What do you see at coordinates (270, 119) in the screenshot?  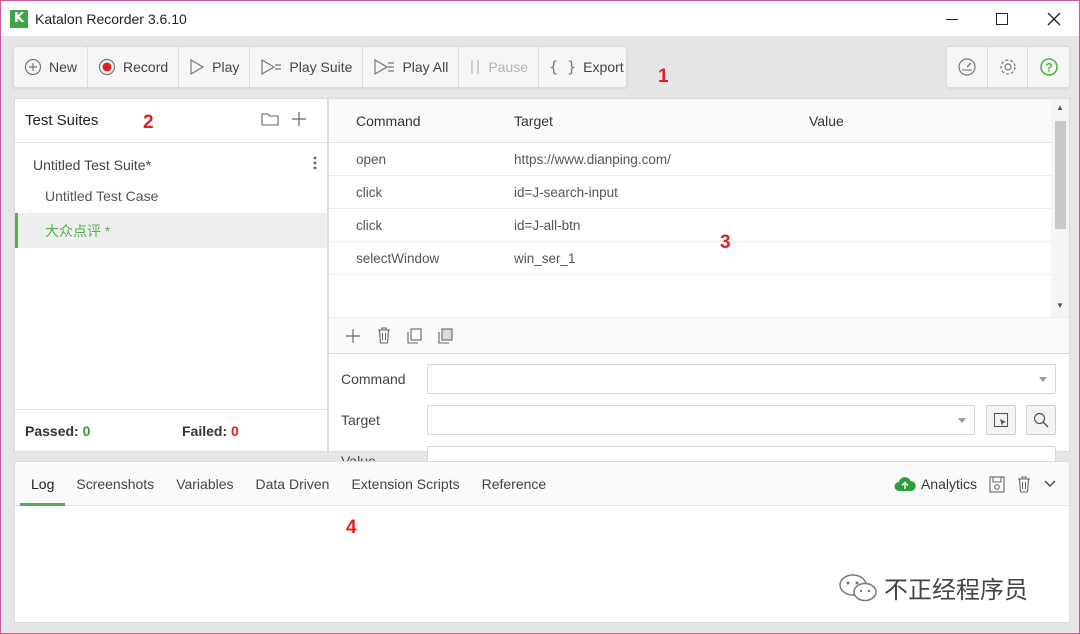 I see `folder-icon` at bounding box center [270, 119].